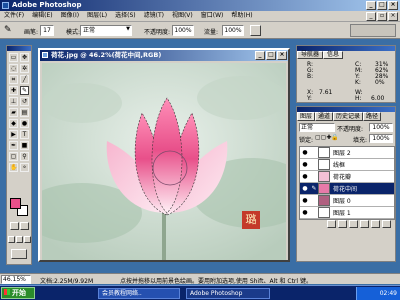  Describe the element at coordinates (347, 213) in the screenshot. I see `layer-row: ● 图层 1` at that location.